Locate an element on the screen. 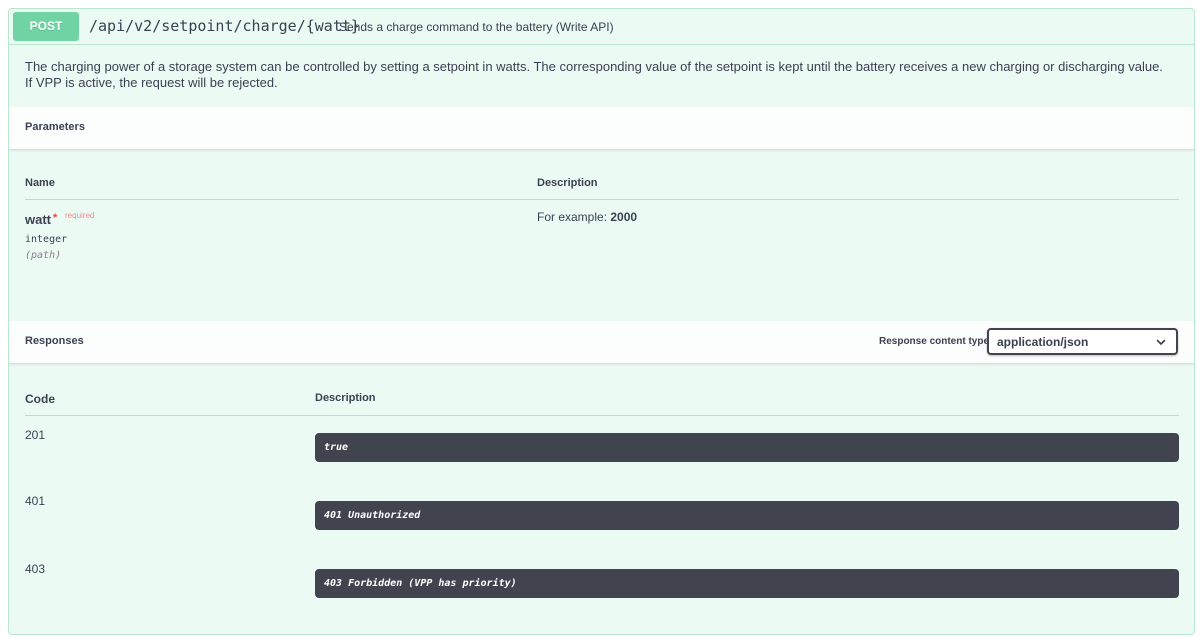 Image resolution: width=1200 pixels, height=637 pixels. response-code: 403 is located at coordinates (35, 569).